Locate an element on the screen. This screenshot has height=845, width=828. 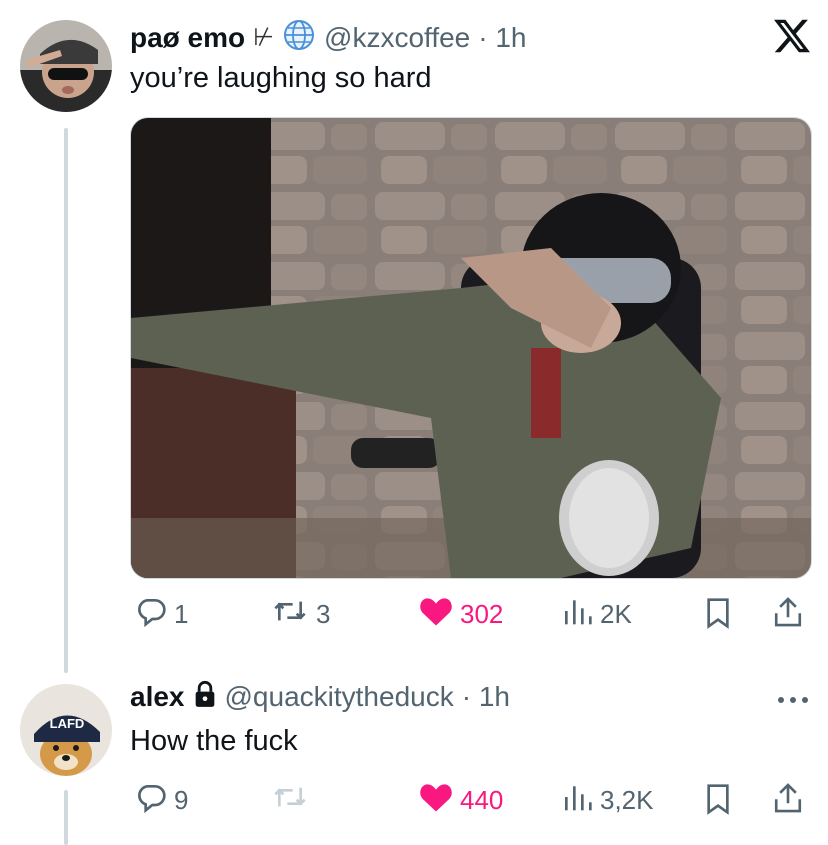
tweet2-share-button is located at coordinates (788, 801).